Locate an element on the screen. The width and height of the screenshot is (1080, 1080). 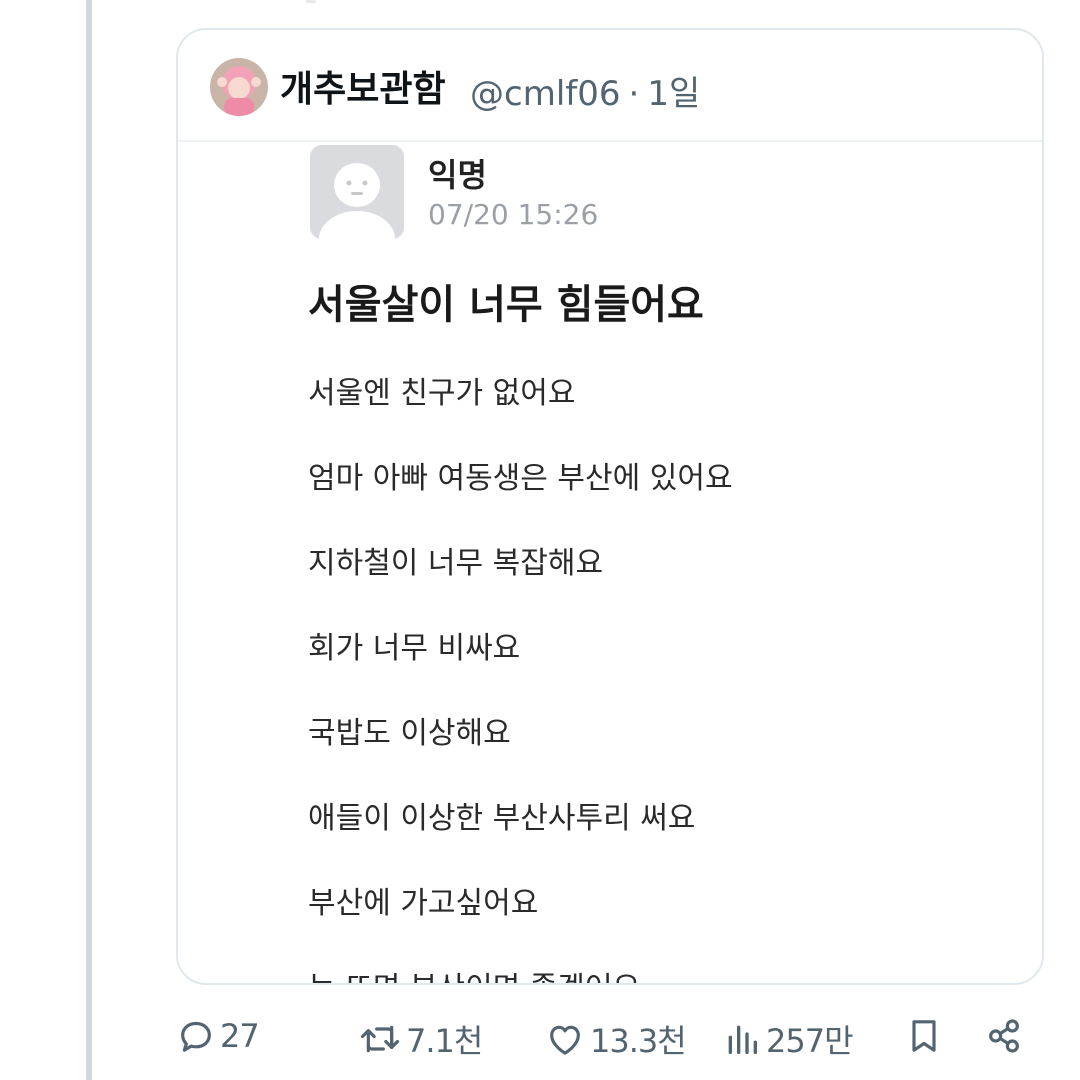
reply-button: 27 is located at coordinates (218, 1036).